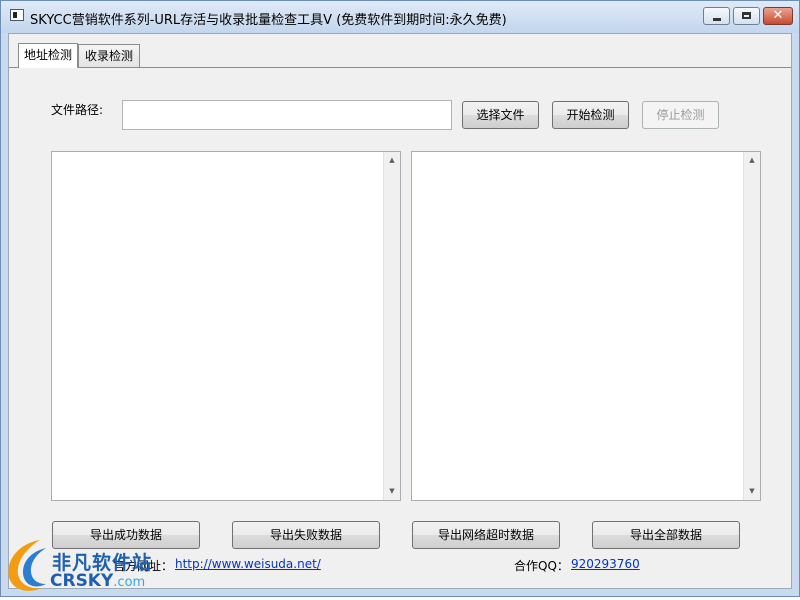  I want to click on close-button: ✕, so click(778, 16).